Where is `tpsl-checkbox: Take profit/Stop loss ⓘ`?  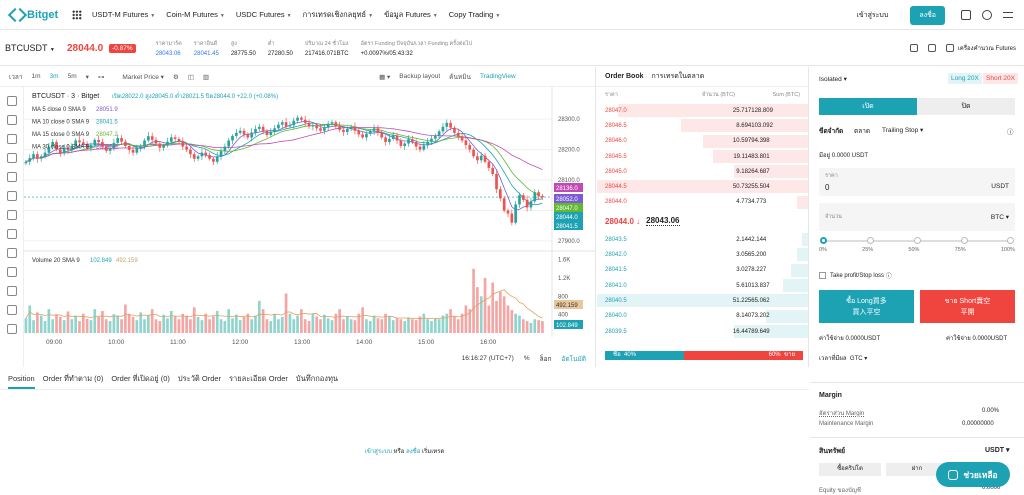 tpsl-checkbox: Take profit/Stop loss ⓘ is located at coordinates (855, 275).